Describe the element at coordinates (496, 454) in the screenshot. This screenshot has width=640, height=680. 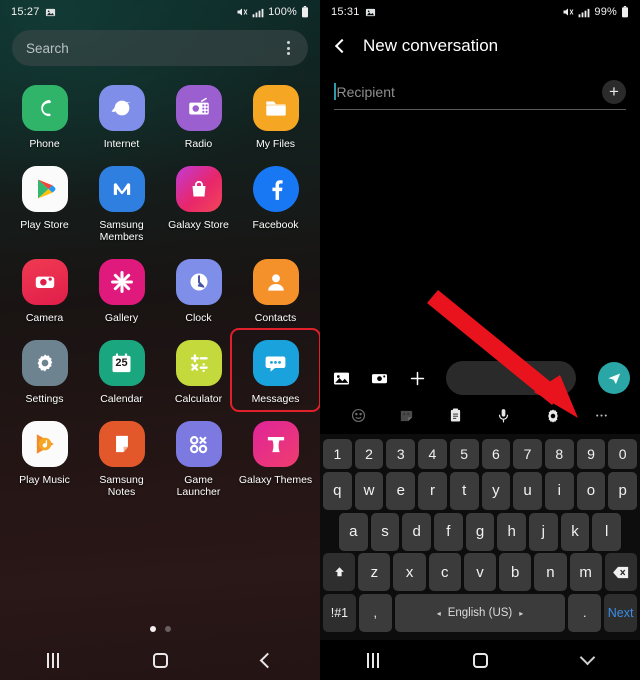
I see `key: 6` at that location.